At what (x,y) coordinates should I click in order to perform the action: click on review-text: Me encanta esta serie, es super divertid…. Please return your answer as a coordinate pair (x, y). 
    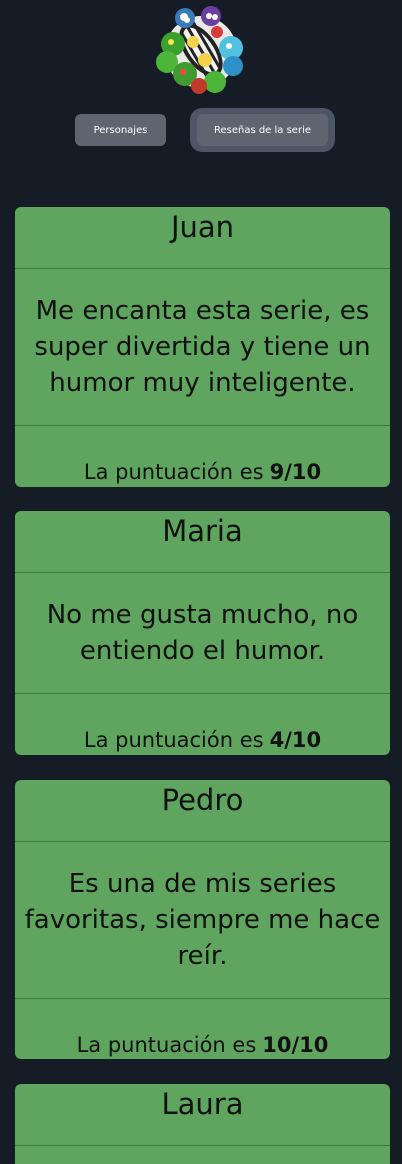
    Looking at the image, I should click on (202, 347).